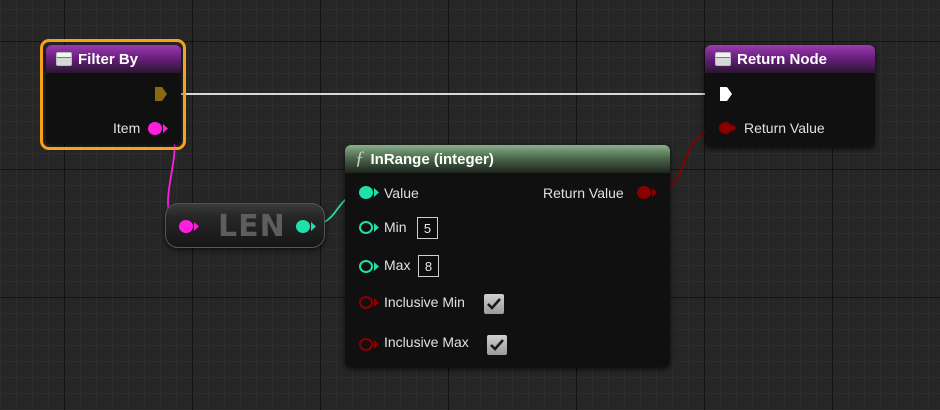  I want to click on min-pin-label: Min, so click(395, 227).